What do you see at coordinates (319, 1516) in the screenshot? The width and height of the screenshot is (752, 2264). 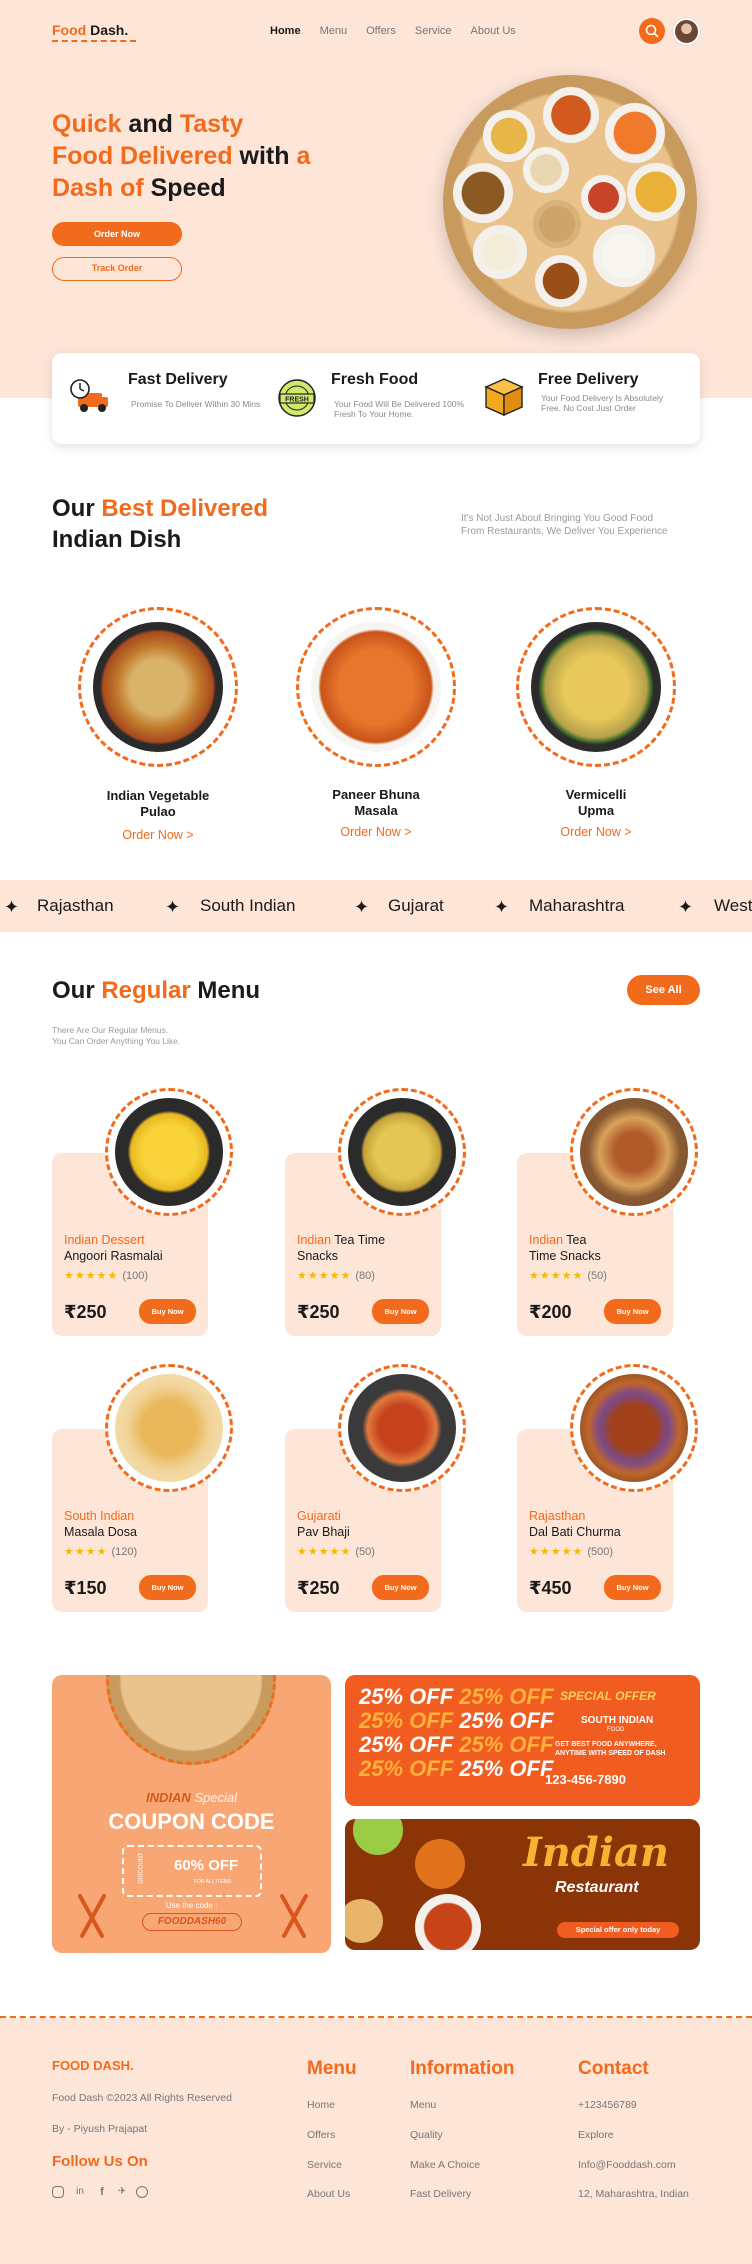 I see `menu-category: Gujarati` at bounding box center [319, 1516].